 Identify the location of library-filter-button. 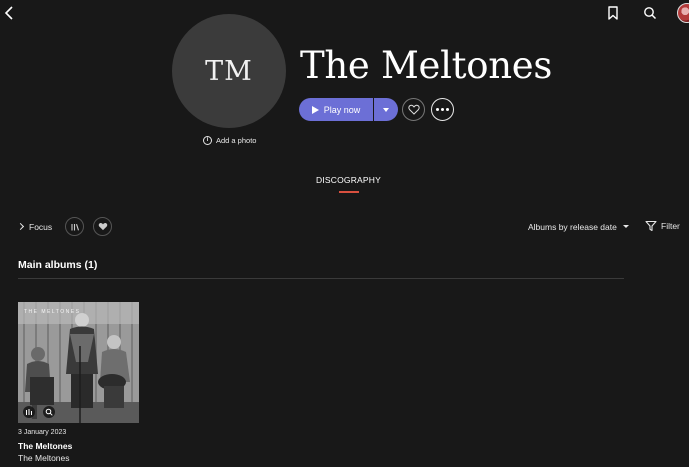
(74, 226).